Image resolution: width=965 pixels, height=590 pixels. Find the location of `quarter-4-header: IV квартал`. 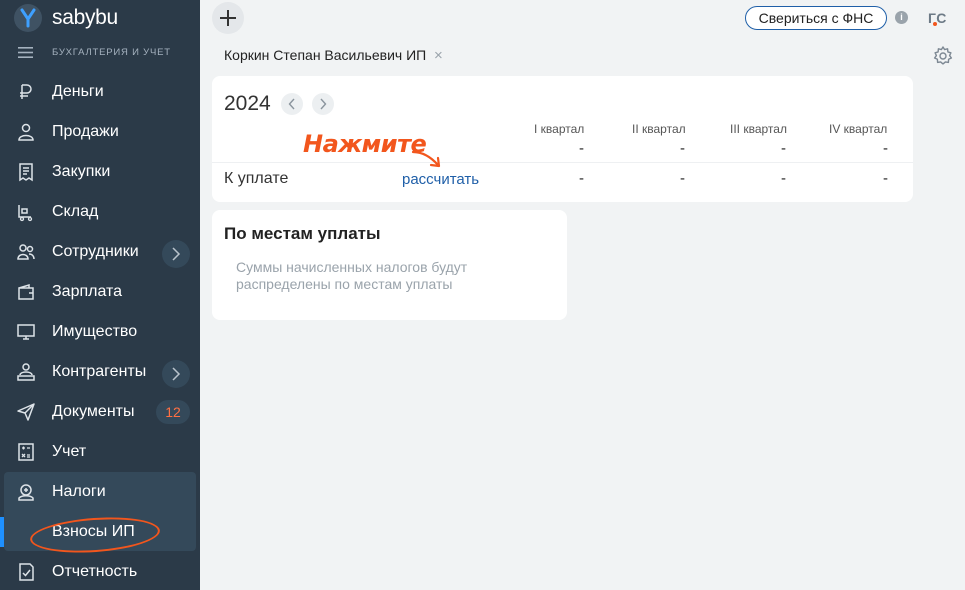

quarter-4-header: IV квартал is located at coordinates (858, 129).